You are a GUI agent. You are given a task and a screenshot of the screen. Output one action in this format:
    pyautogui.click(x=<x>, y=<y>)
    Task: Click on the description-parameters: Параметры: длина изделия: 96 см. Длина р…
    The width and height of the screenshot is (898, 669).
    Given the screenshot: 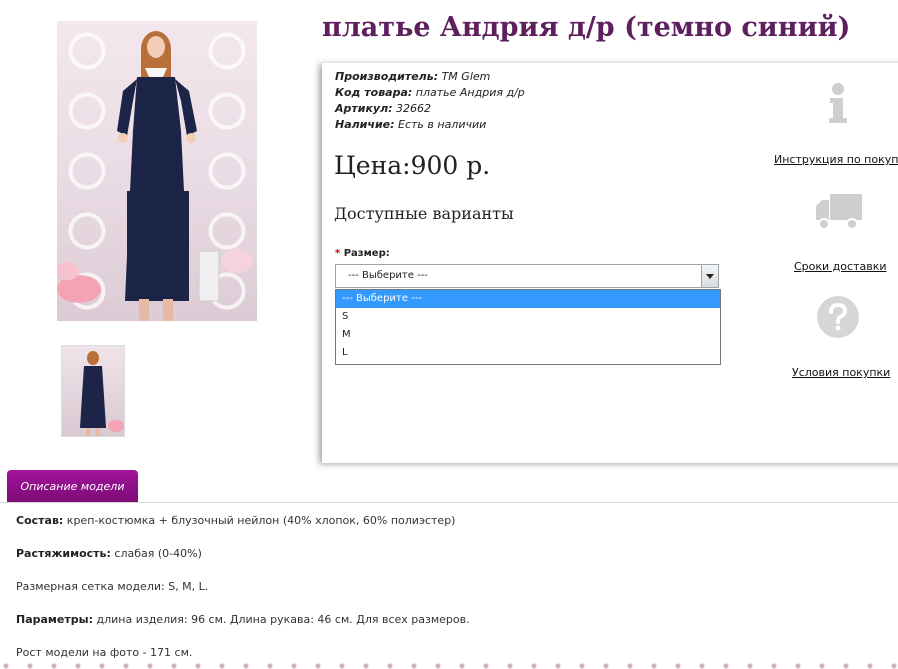 What is the action you would take?
    pyautogui.click(x=243, y=619)
    